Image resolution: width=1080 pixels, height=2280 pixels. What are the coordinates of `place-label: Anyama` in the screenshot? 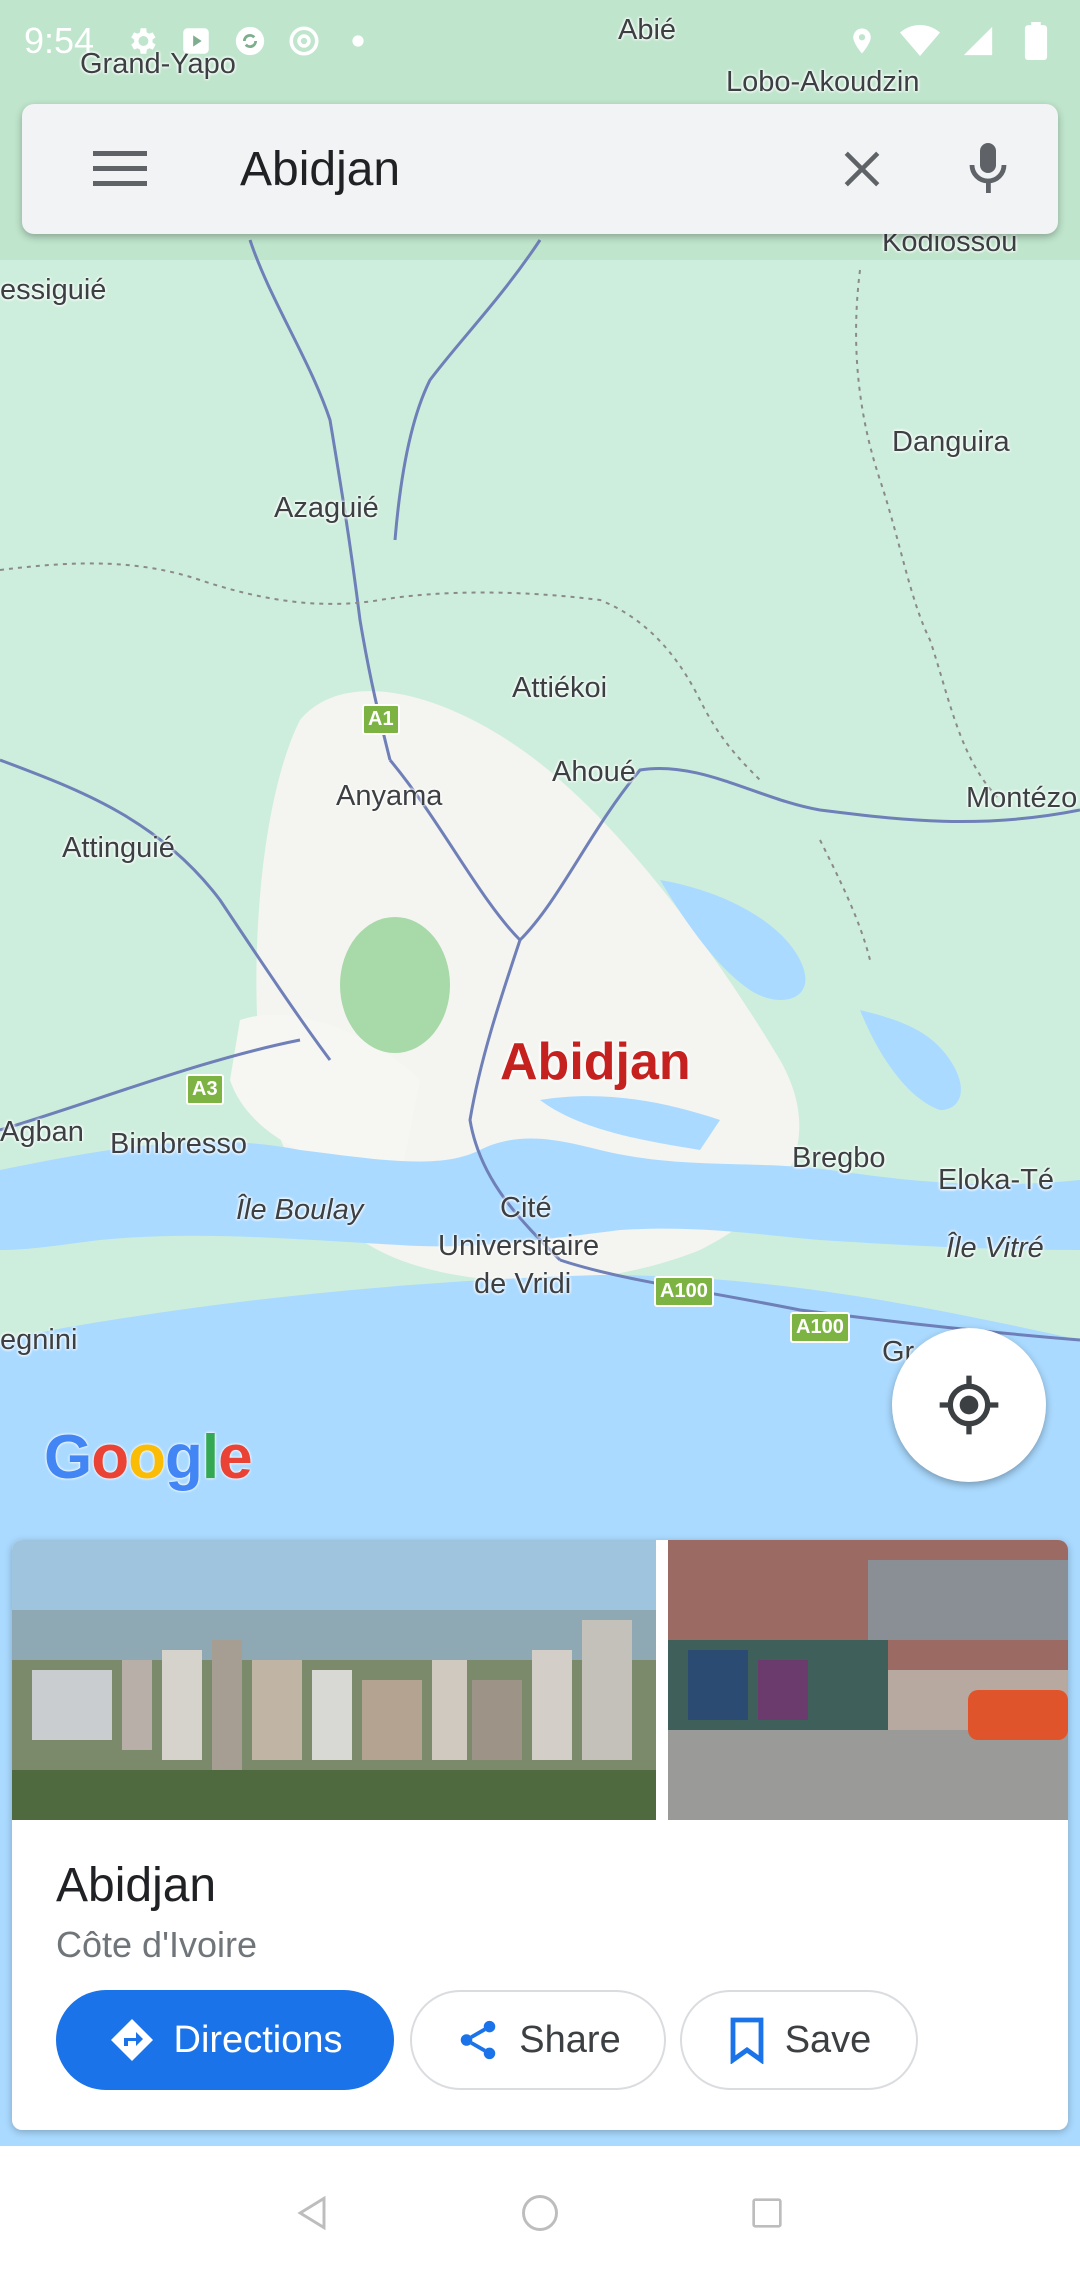 It's located at (389, 796).